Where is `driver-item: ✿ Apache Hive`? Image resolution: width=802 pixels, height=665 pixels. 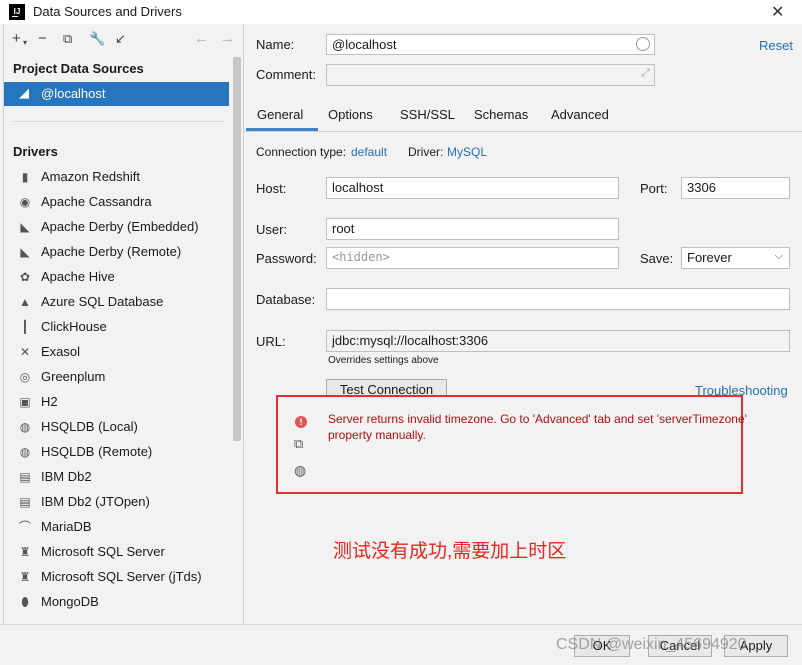
driver-item: ✿ Apache Hive is located at coordinates (115, 278).